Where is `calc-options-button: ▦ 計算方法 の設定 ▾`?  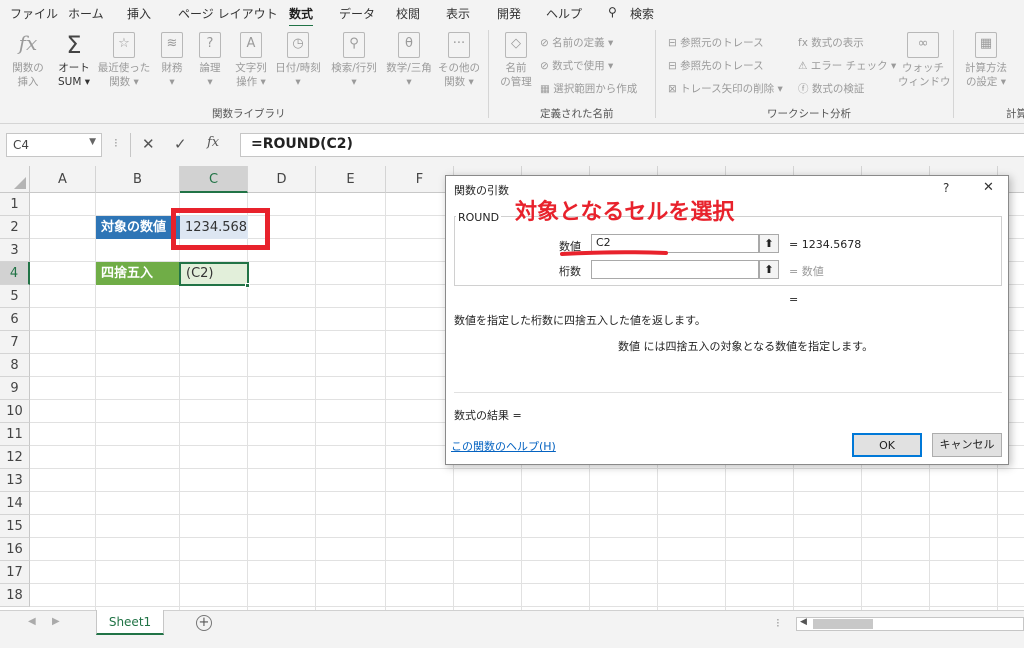 calc-options-button: ▦ 計算方法 の設定 ▾ is located at coordinates (986, 60).